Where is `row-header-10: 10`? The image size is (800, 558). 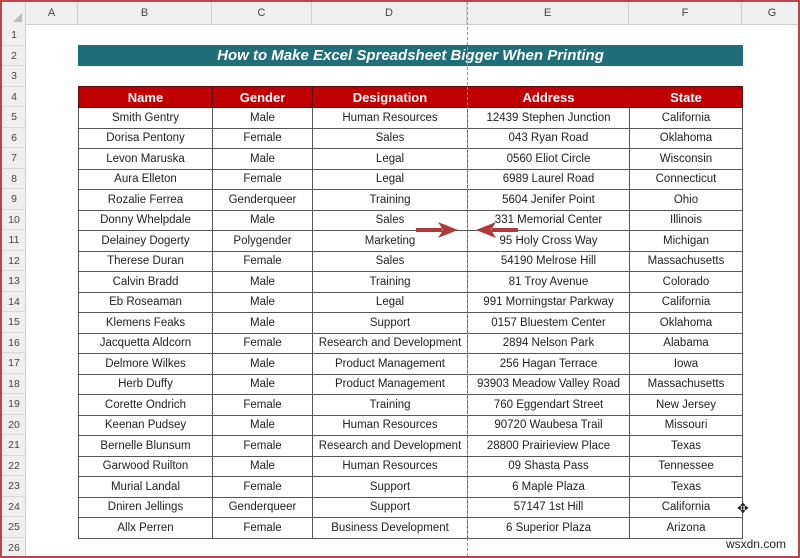 row-header-10: 10 is located at coordinates (14, 220).